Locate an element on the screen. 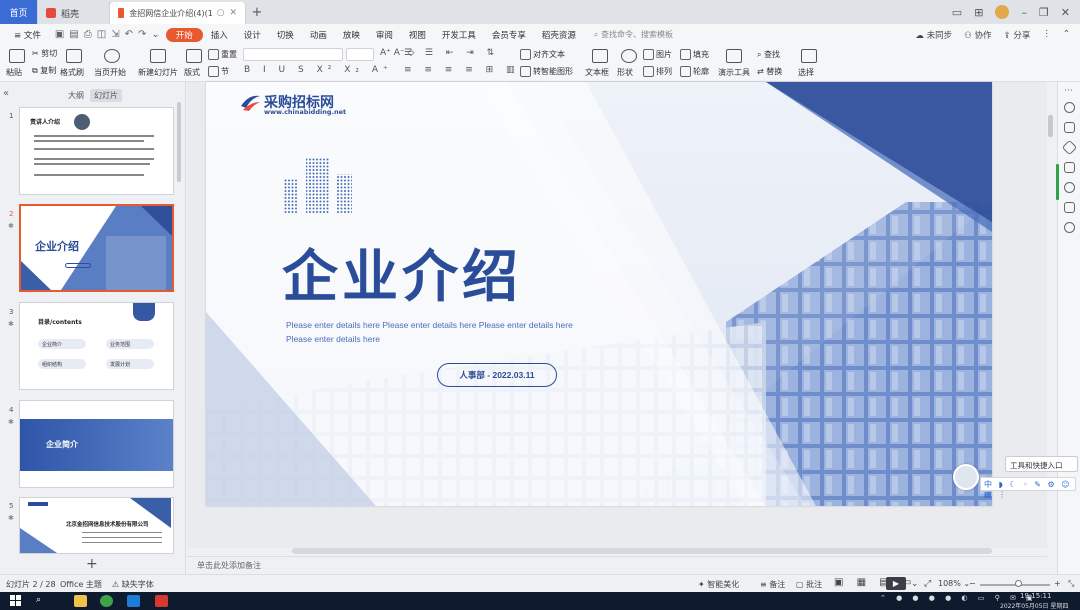 The image size is (1080, 610). slide-thumbnail: 目录/contents 企业简介 业务范围 组织结构 发展计划 is located at coordinates (96, 346).